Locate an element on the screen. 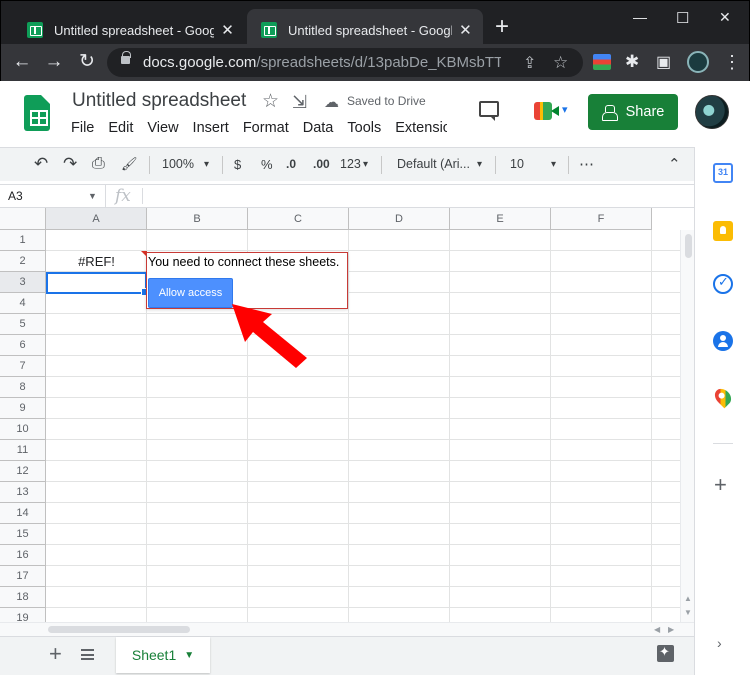  move-folder-icon: ⇲ is located at coordinates (299, 102).